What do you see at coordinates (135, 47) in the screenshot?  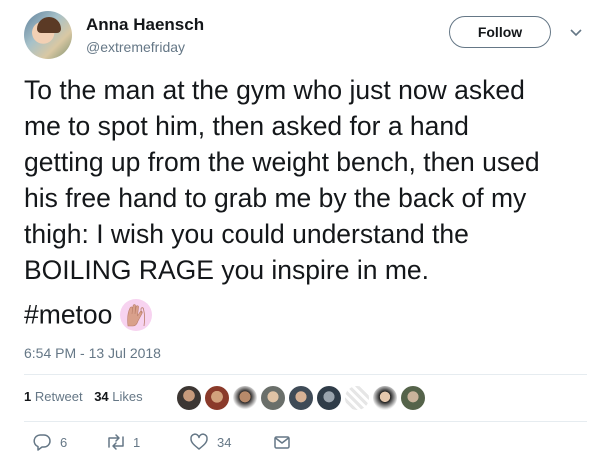 I see `author-handle: @extremefriday` at bounding box center [135, 47].